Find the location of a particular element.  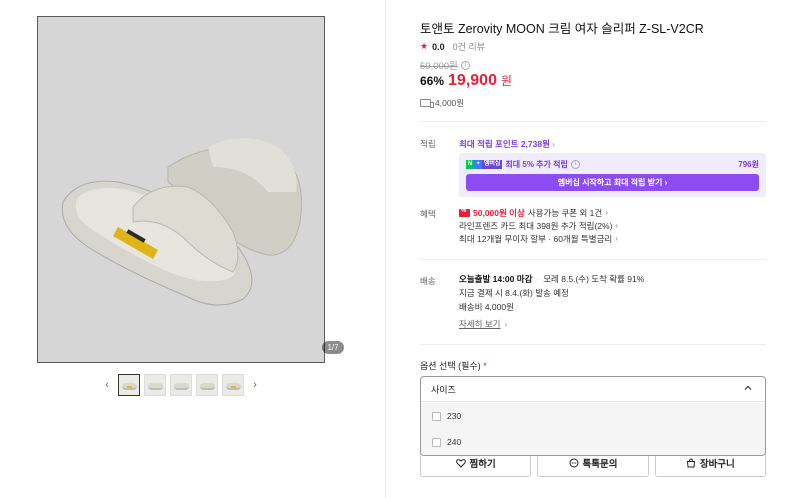

cart-icon is located at coordinates (690, 463).